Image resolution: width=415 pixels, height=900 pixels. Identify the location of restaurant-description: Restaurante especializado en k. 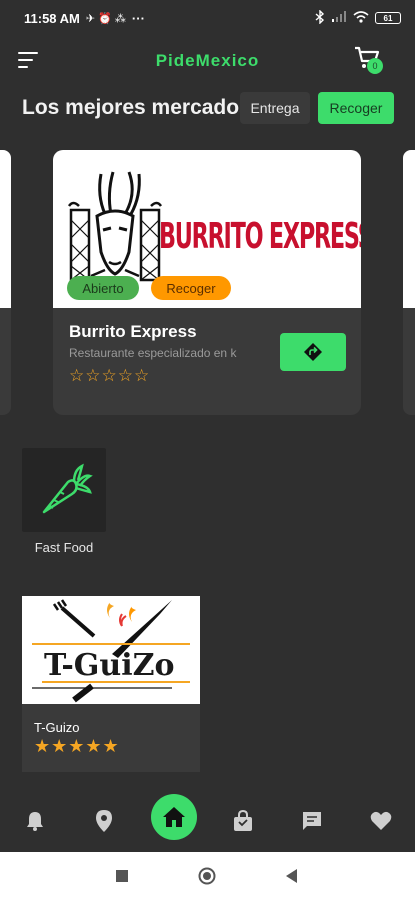
(153, 353).